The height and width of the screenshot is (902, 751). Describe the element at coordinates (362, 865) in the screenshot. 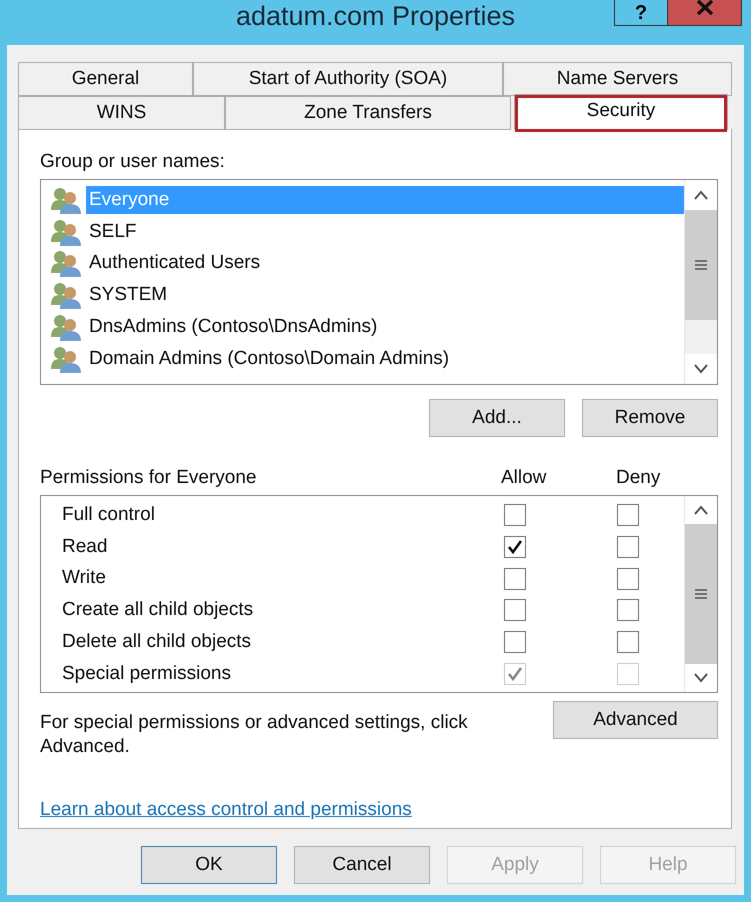

I see `dialog-button: Cancel` at that location.